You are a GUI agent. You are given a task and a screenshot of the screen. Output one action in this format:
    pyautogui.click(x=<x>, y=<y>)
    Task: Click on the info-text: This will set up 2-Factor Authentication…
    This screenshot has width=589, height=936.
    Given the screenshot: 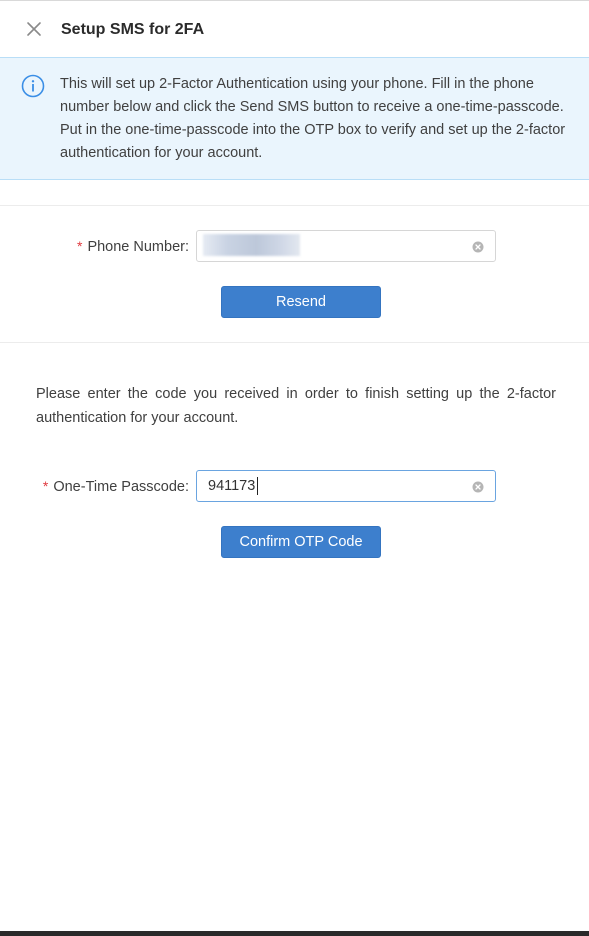 What is the action you would take?
    pyautogui.click(x=313, y=118)
    